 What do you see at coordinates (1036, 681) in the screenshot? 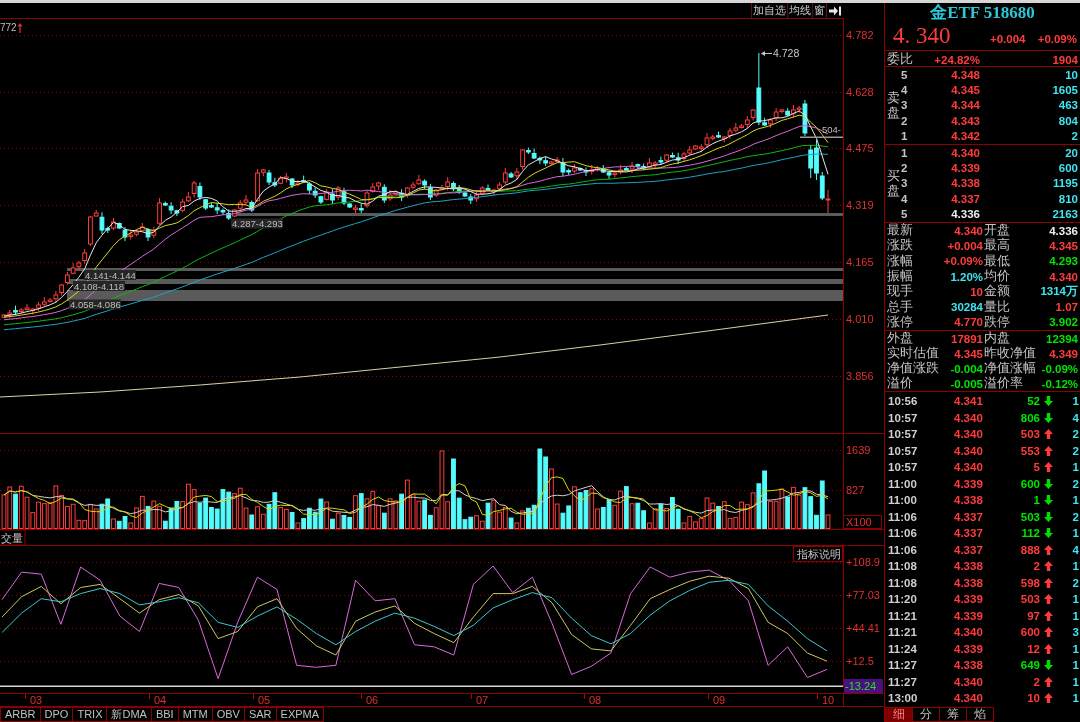
I see `trade-volume: 2` at bounding box center [1036, 681].